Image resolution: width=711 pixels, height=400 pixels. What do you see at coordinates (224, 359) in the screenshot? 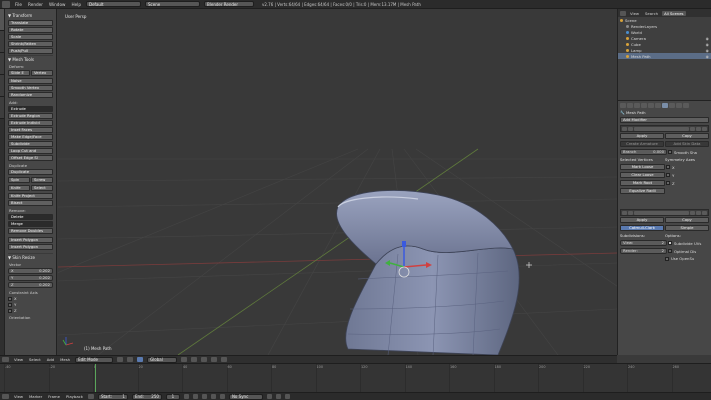
I see `snap-icon` at bounding box center [224, 359].